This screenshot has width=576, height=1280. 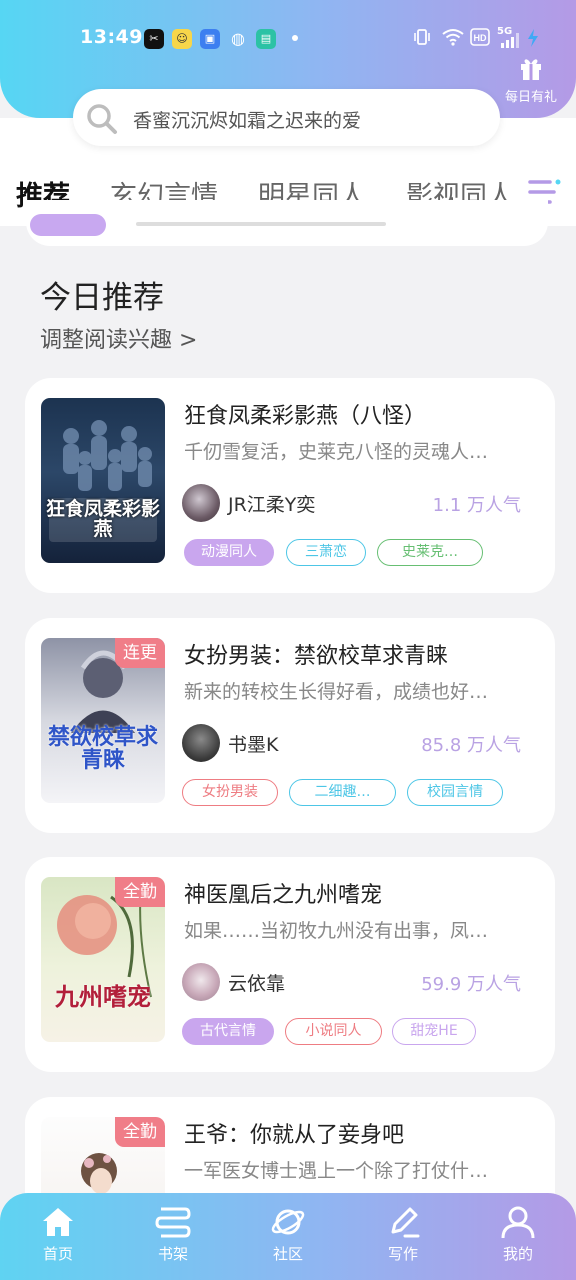 I want to click on planet-icon, so click(x=288, y=1222).